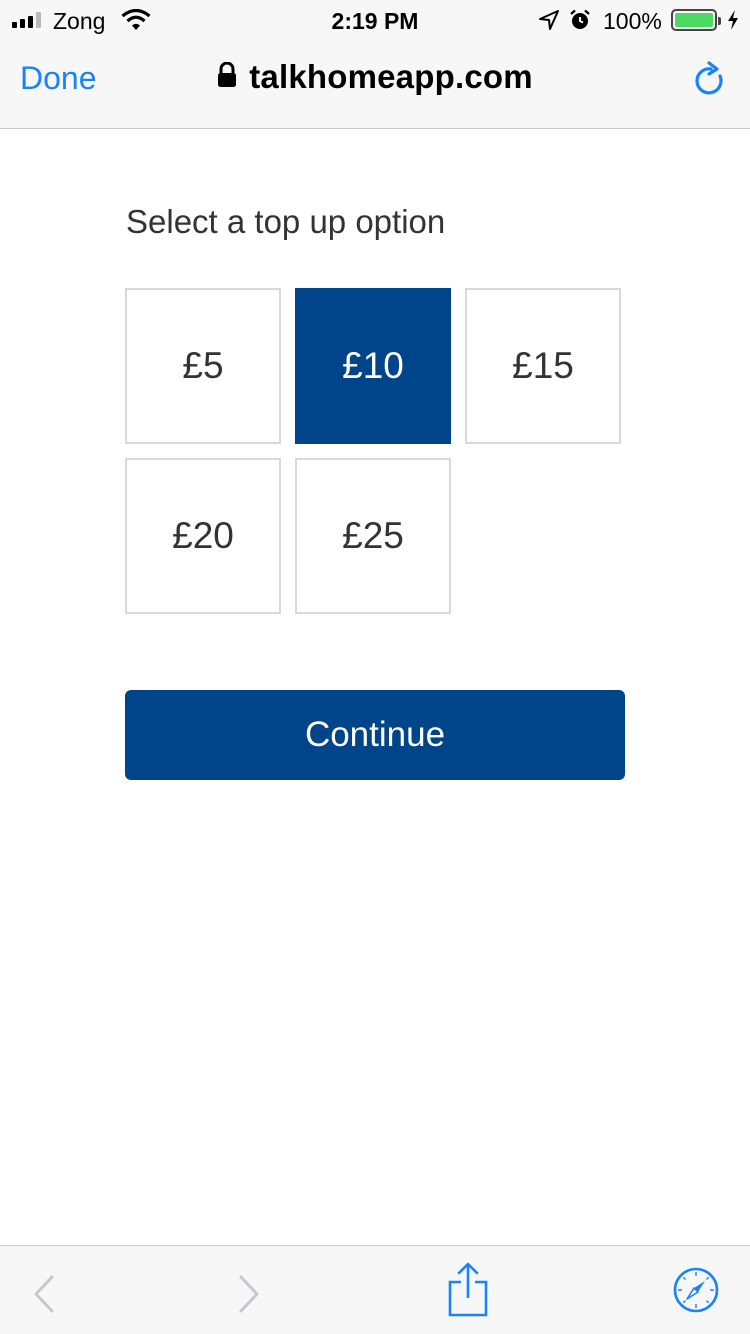 The height and width of the screenshot is (1334, 750). I want to click on address-bar: talkhomeapp.com, so click(375, 77).